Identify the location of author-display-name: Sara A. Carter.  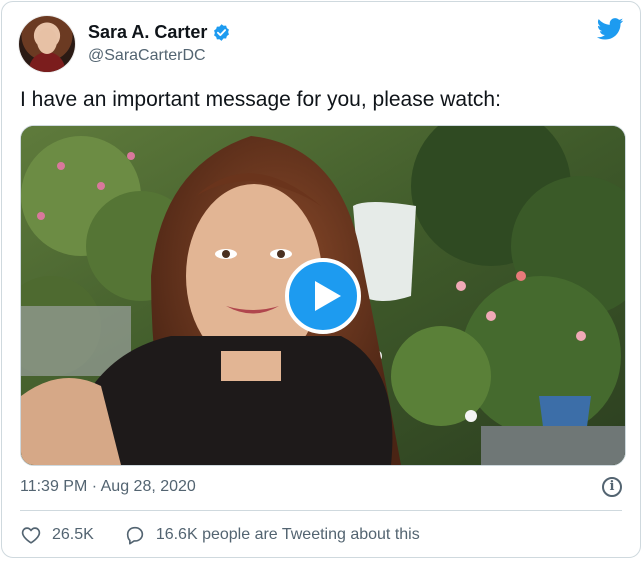
(147, 32).